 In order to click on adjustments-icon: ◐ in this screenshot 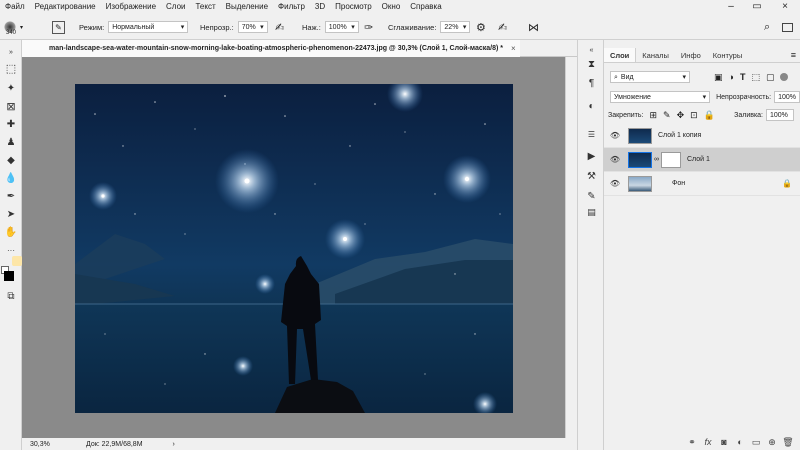, I will do `click(591, 106)`.